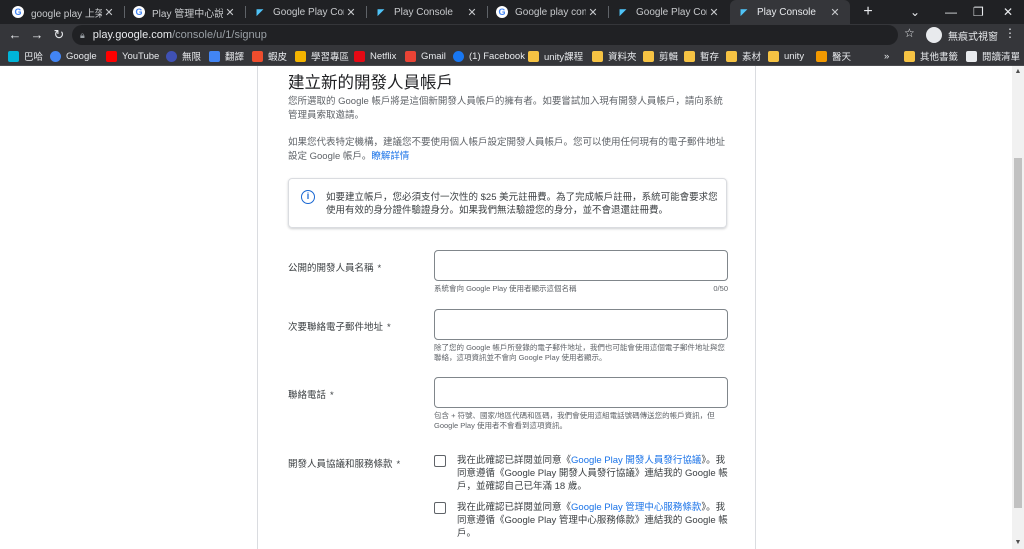 The height and width of the screenshot is (549, 1024). Describe the element at coordinates (55, 56) in the screenshot. I see `google-icon` at that location.